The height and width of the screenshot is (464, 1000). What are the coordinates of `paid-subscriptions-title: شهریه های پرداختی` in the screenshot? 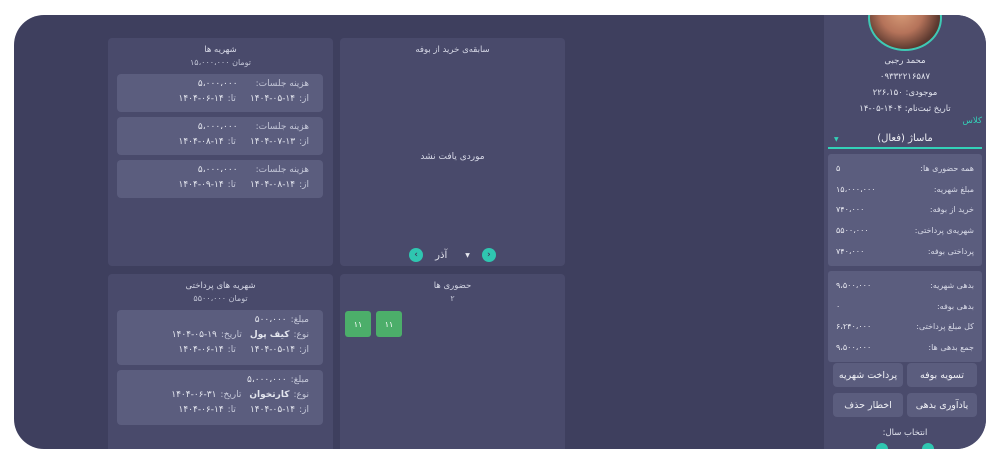 It's located at (220, 286).